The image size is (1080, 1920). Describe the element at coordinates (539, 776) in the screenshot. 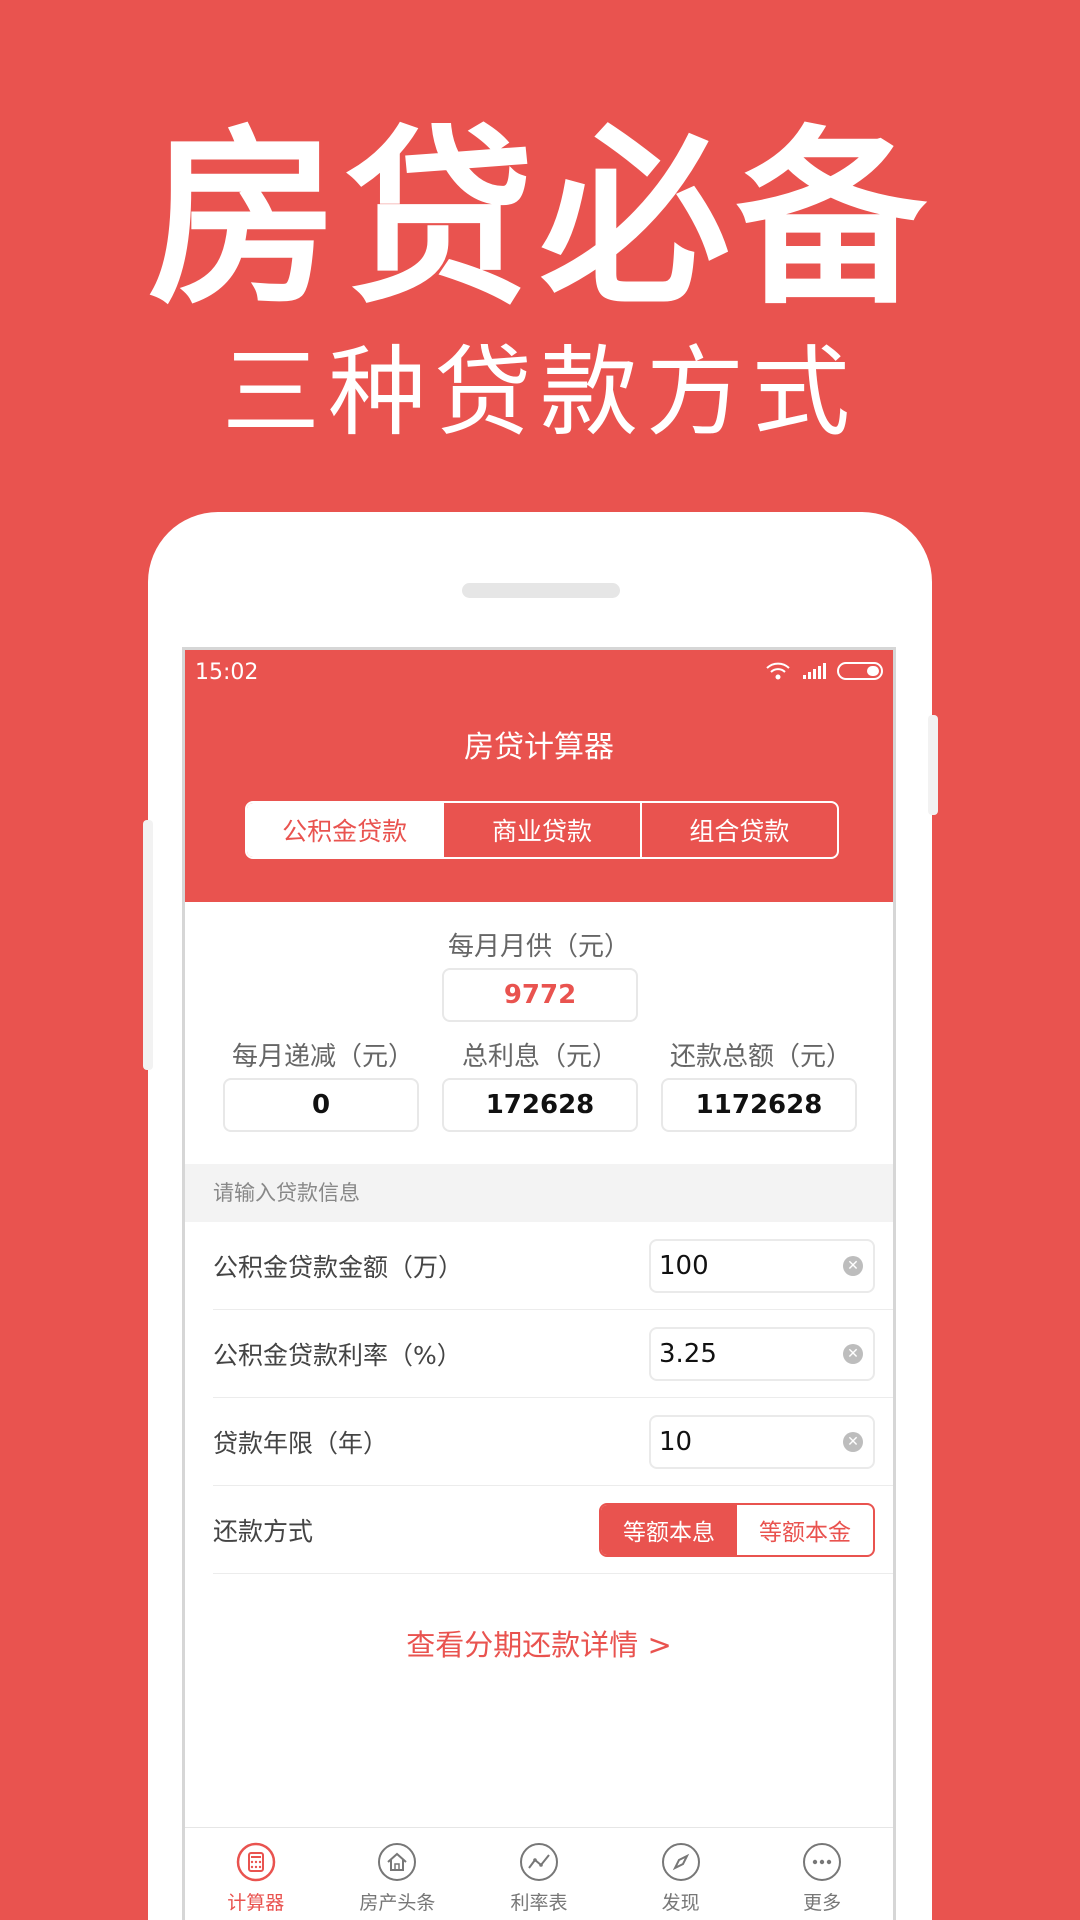

I see `app-header: 15:02 房贷计算器 公积金贷款 商业贷款 组合贷款` at that location.